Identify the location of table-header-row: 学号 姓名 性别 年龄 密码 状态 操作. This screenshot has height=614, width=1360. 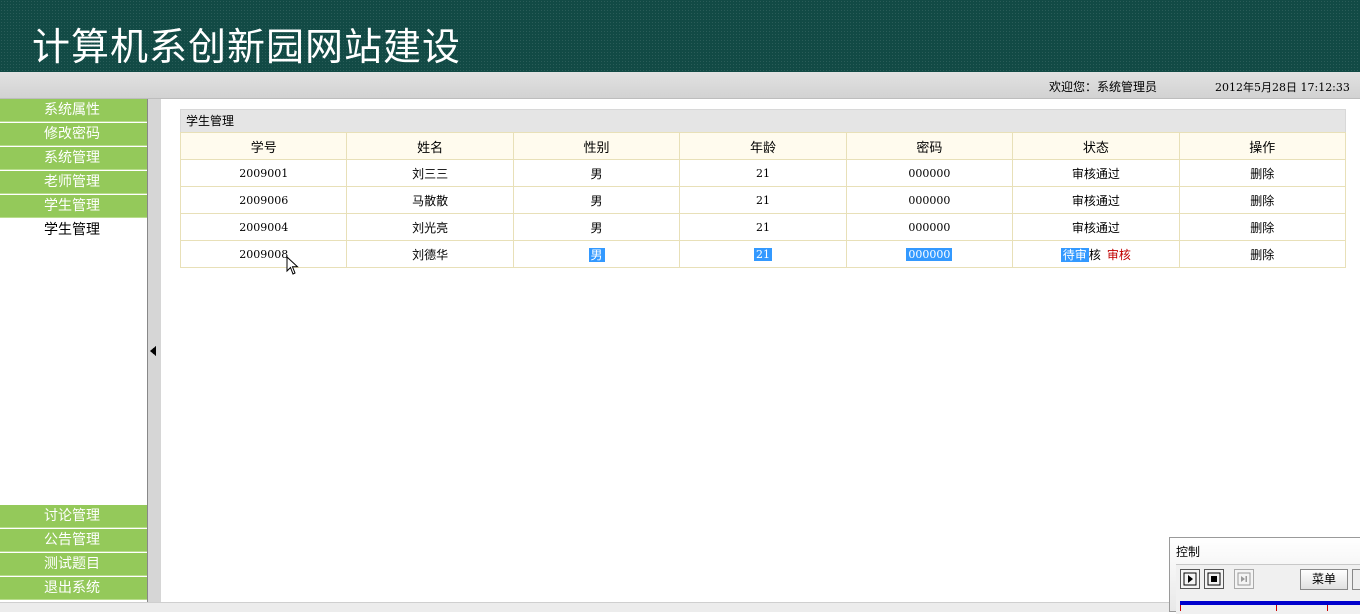
(763, 146).